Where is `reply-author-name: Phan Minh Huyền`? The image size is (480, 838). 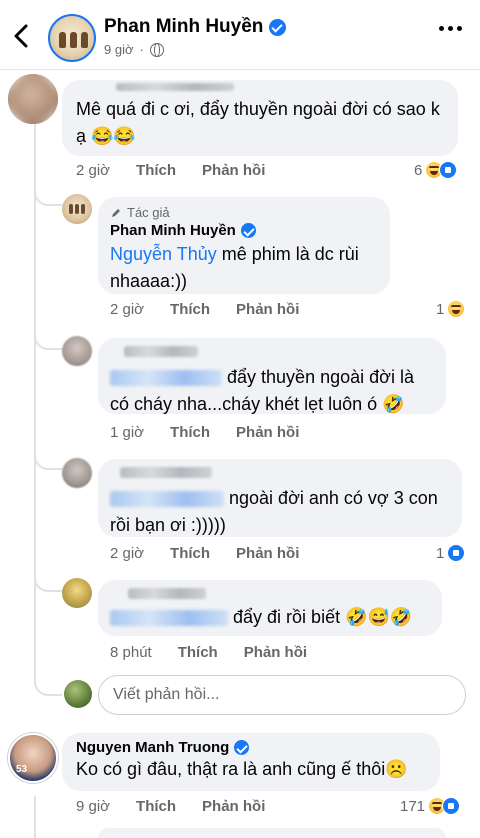 reply-author-name: Phan Minh Huyền is located at coordinates (173, 230).